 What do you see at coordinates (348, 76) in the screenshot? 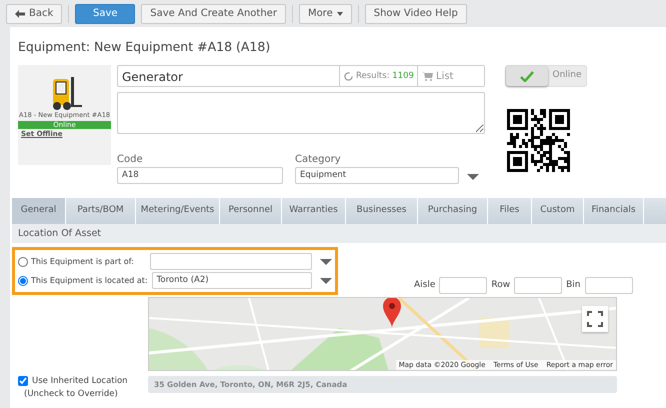
I see `refresh-icon` at bounding box center [348, 76].